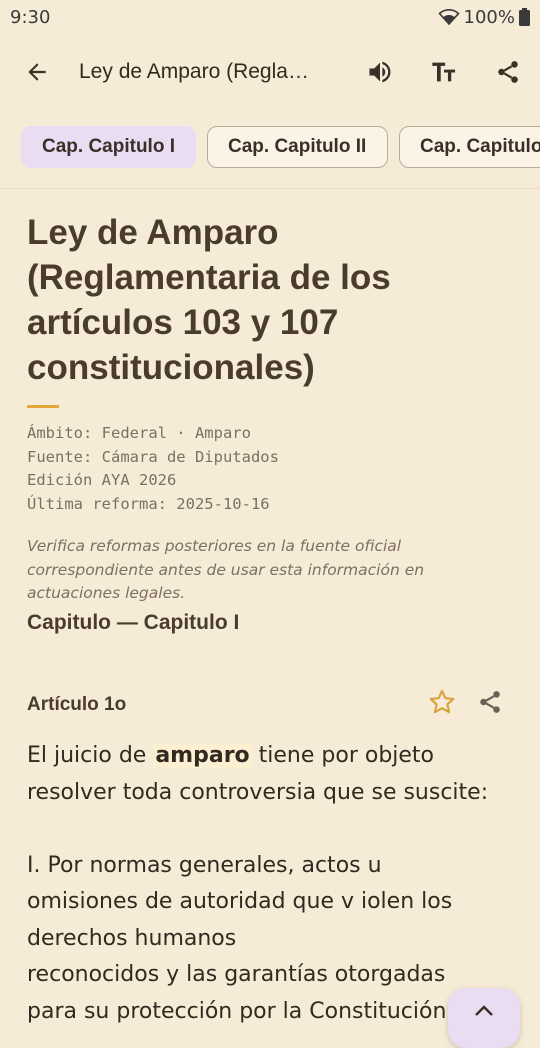 Image resolution: width=540 pixels, height=1048 pixels. What do you see at coordinates (240, 901) in the screenshot?
I see `article-line: omisiones de autoridad que v iolen los` at bounding box center [240, 901].